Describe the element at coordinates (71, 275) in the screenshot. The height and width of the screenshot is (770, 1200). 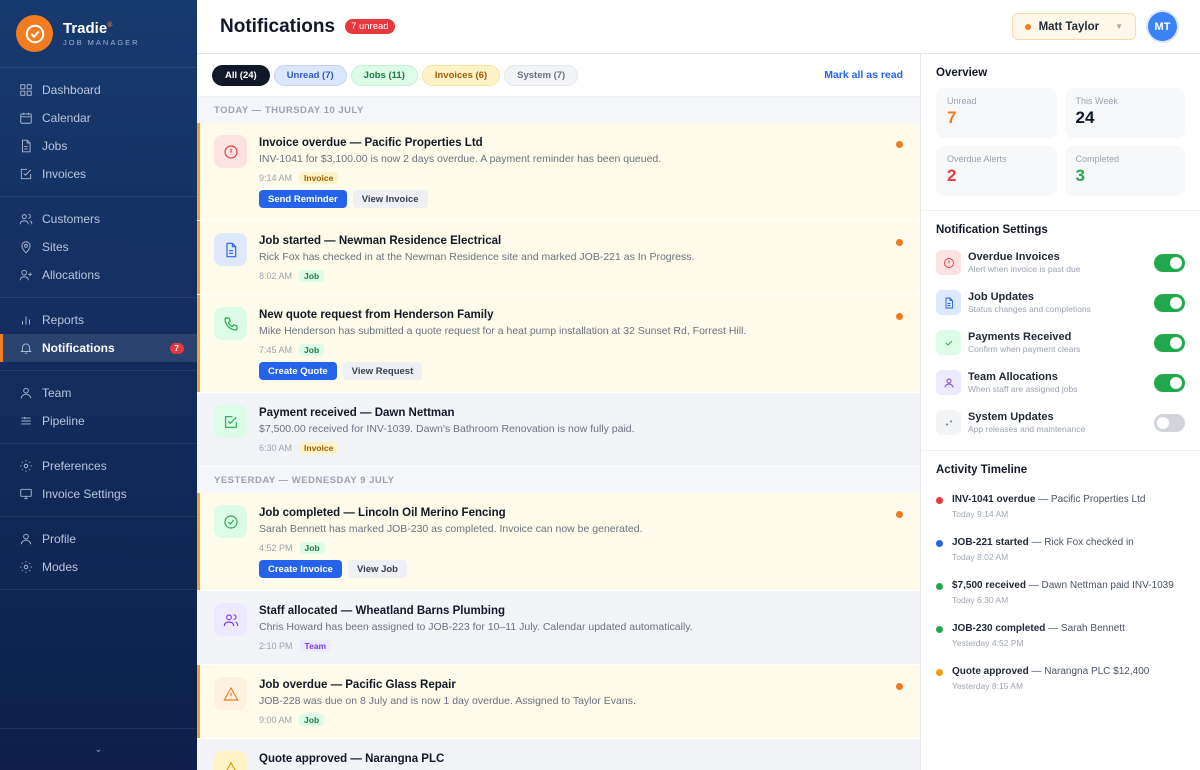
I see `sidebar-item-label: Allocations` at that location.